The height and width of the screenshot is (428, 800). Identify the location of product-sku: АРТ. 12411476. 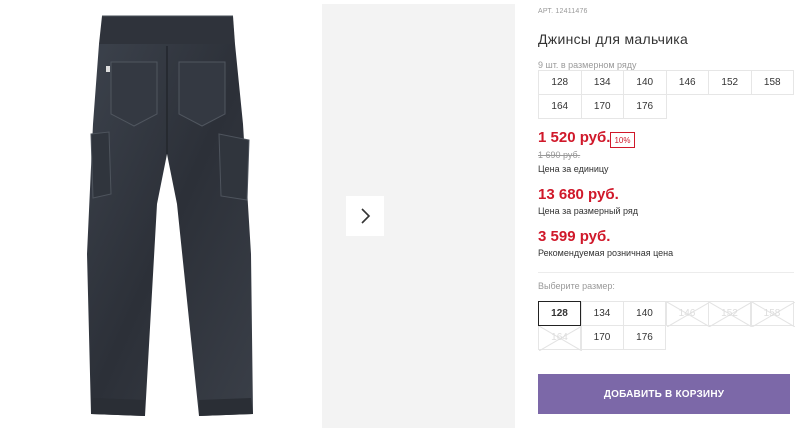
(563, 11).